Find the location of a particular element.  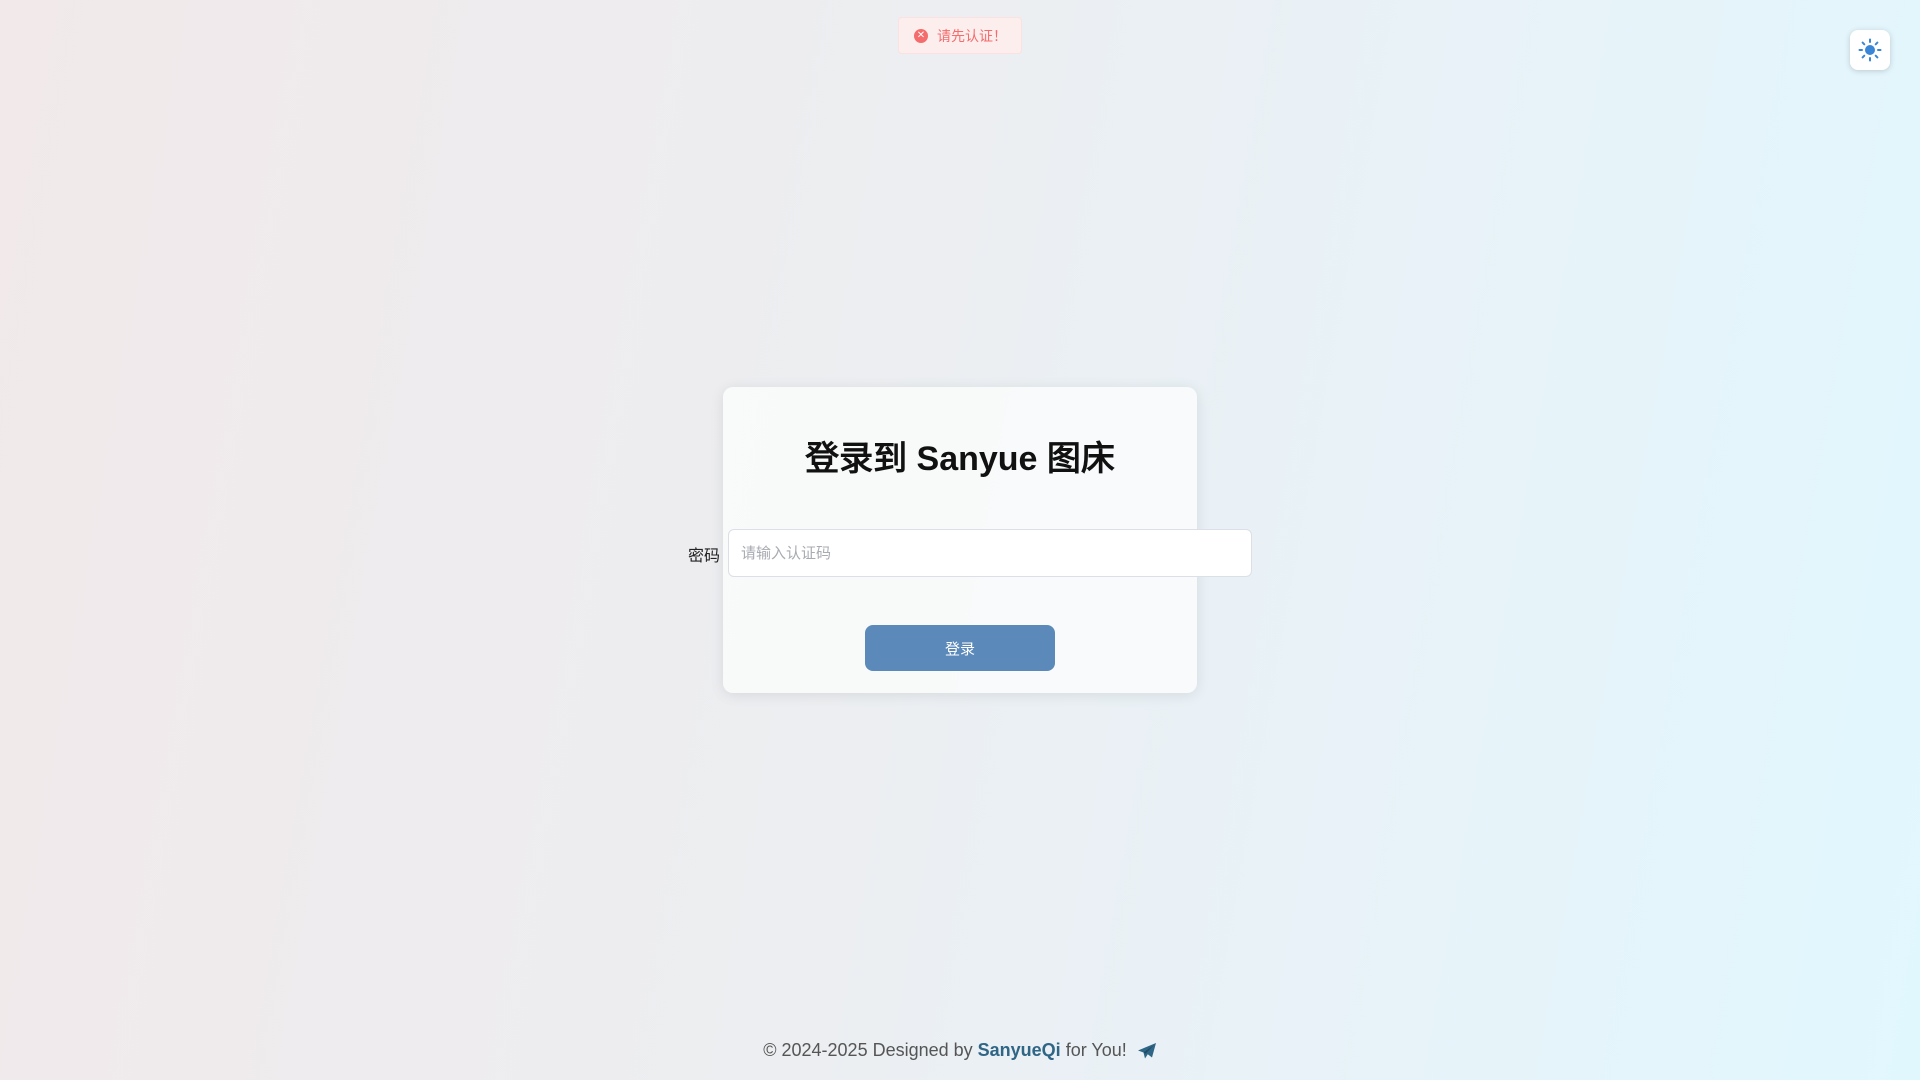

sun-icon is located at coordinates (1870, 50).